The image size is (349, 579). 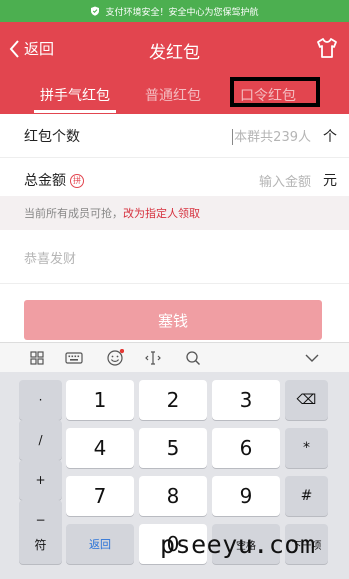 What do you see at coordinates (45, 181) in the screenshot?
I see `amount-label: 总金额` at bounding box center [45, 181].